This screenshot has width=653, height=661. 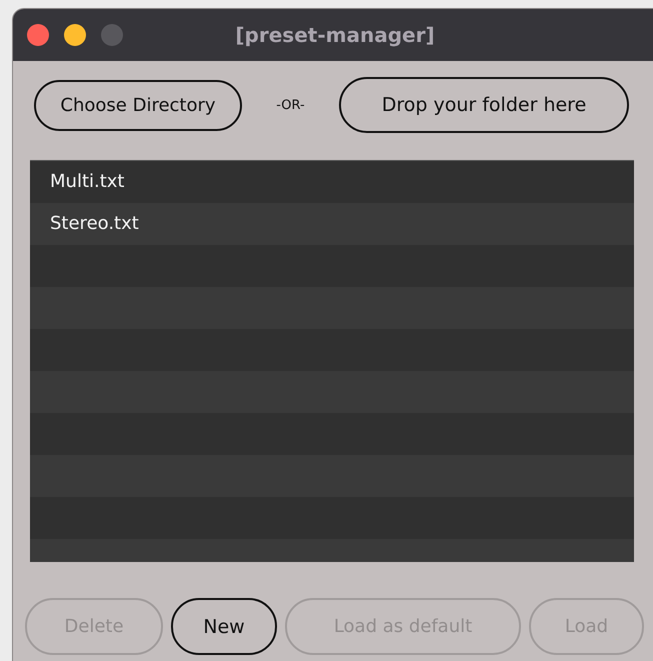 What do you see at coordinates (335, 35) in the screenshot?
I see `window-title: [preset-manager]` at bounding box center [335, 35].